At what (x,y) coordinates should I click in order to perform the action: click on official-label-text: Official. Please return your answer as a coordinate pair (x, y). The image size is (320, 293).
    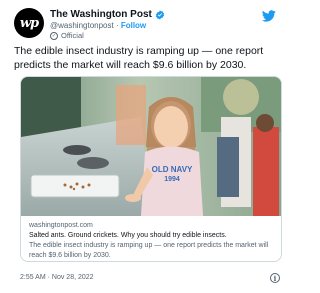
    Looking at the image, I should click on (72, 35).